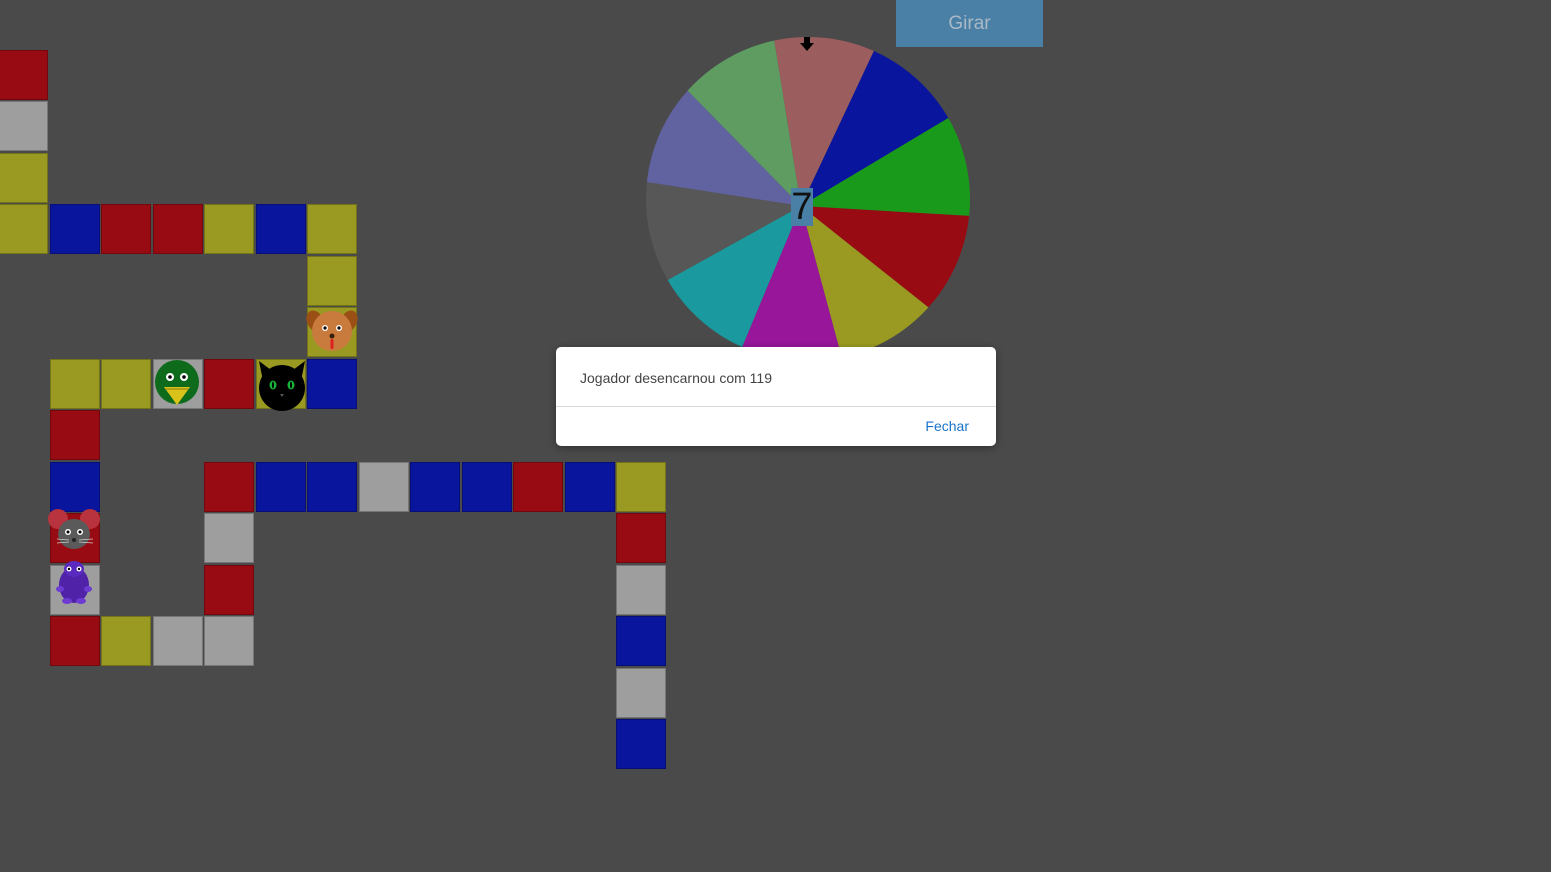 The height and width of the screenshot is (872, 1551). I want to click on purple-creature-icon, so click(73, 582).